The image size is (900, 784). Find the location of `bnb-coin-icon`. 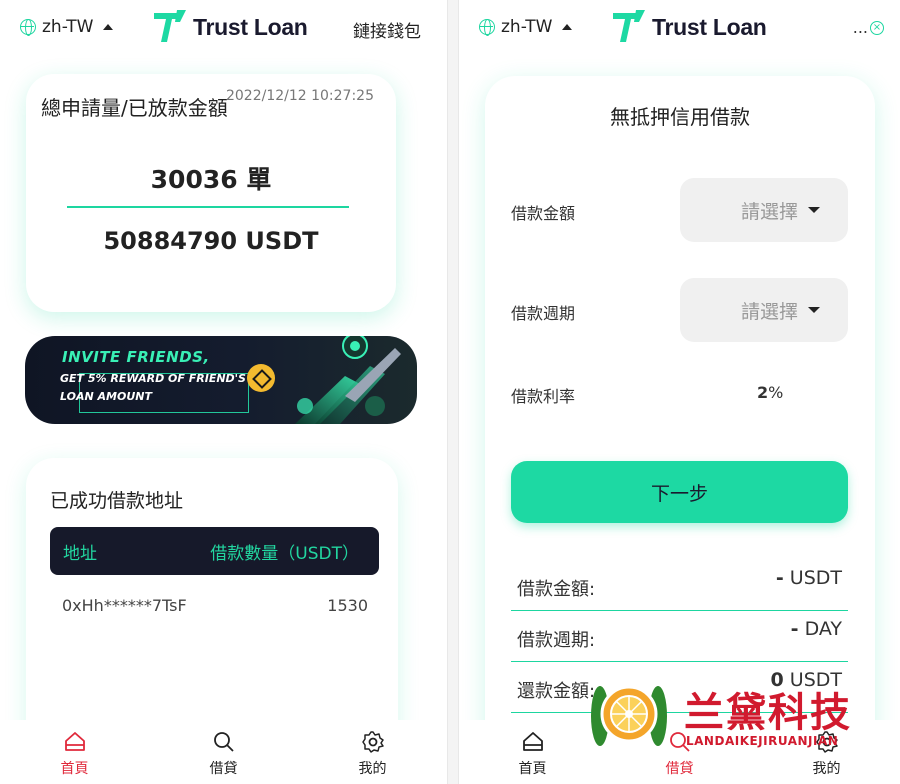

bnb-coin-icon is located at coordinates (261, 378).